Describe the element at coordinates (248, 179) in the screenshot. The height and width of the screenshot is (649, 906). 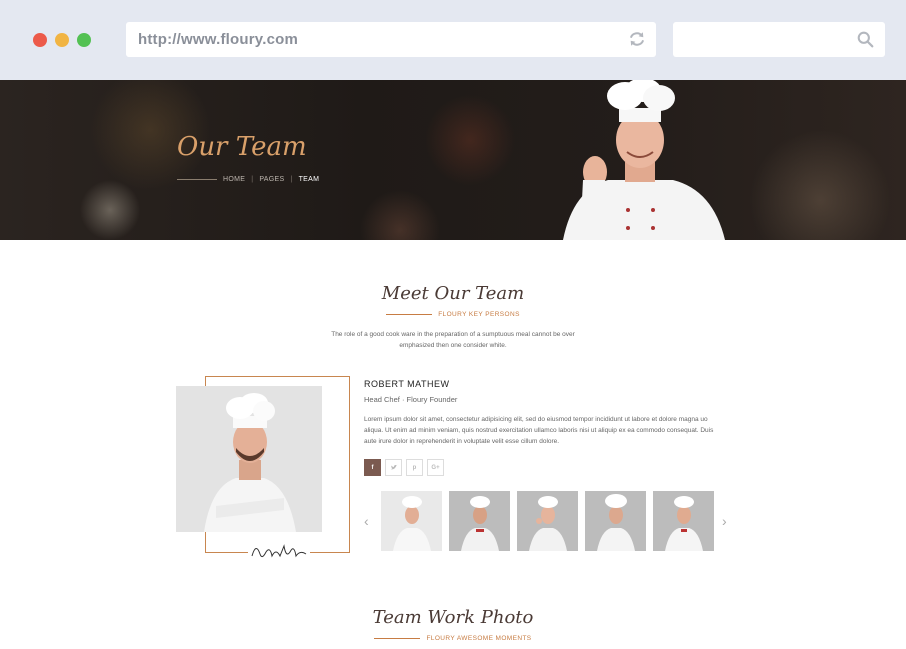
I see `breadcrumb: HOME | PAGES | TEAM` at that location.